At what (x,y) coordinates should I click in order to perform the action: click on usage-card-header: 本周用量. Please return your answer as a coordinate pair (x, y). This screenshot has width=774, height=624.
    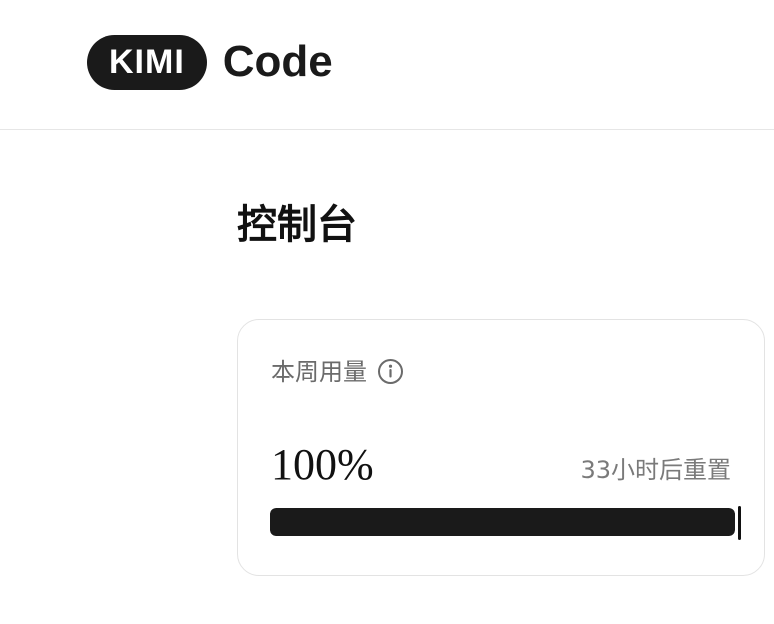
    Looking at the image, I should click on (337, 371).